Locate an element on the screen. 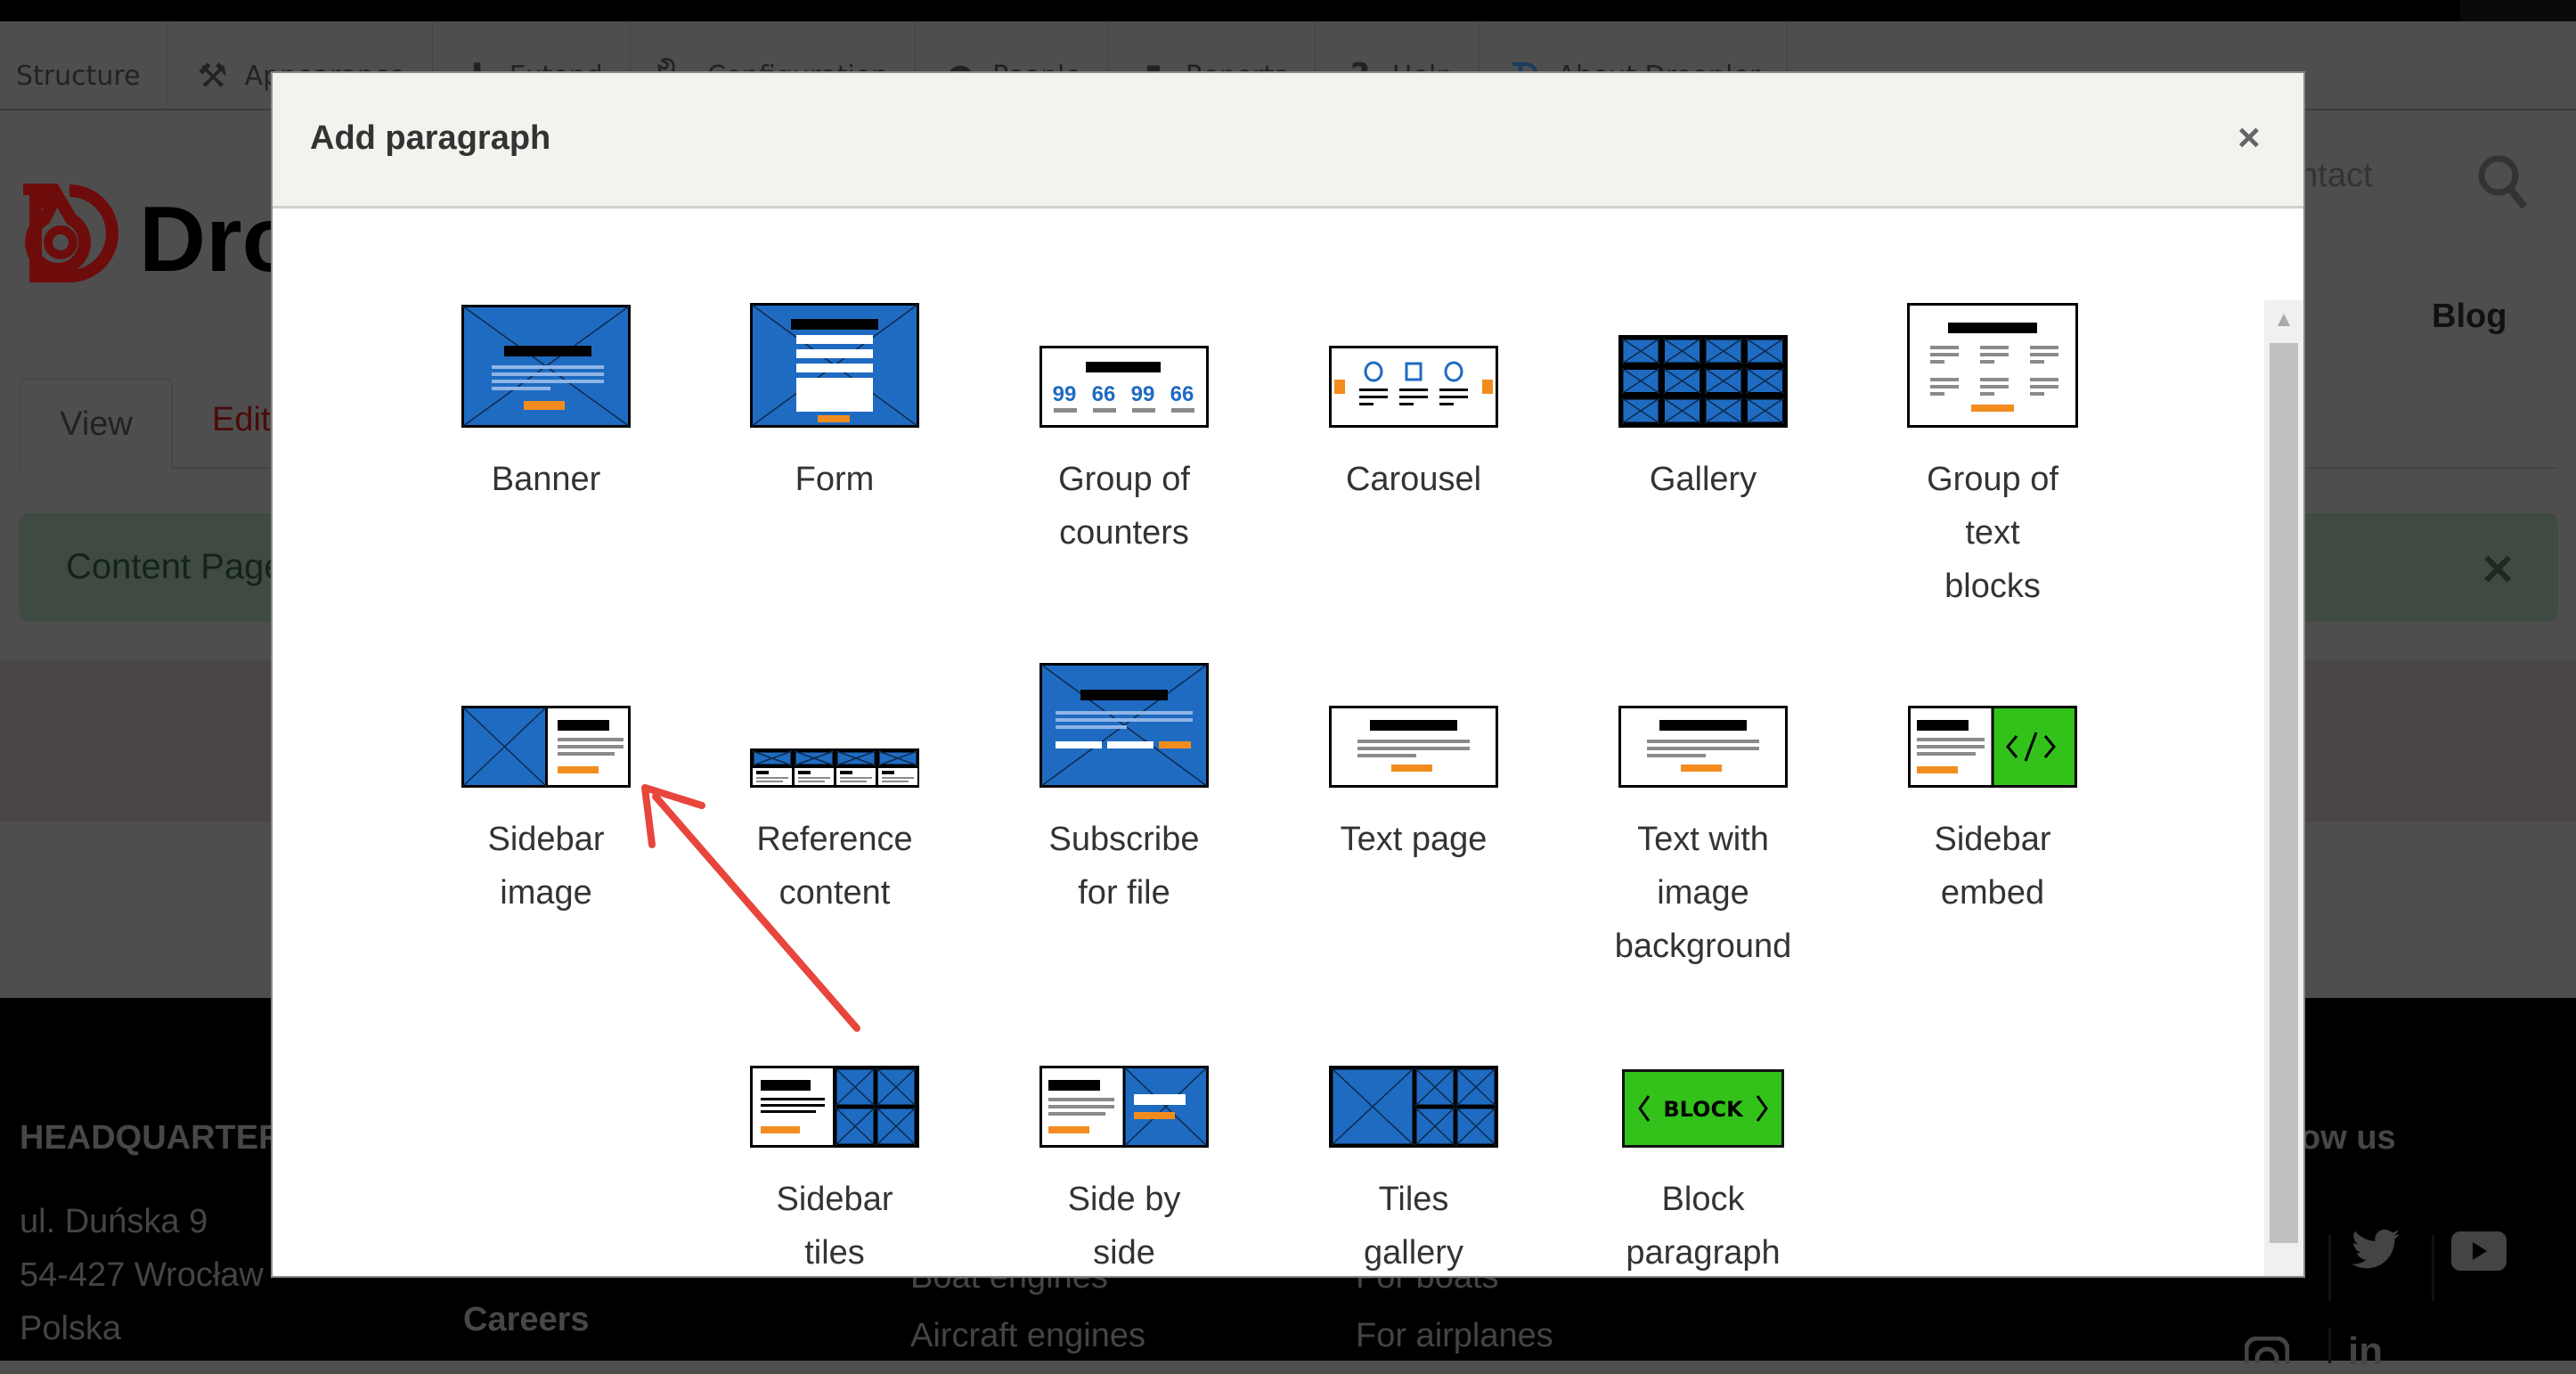 The height and width of the screenshot is (1374, 2576). embed-thumbnail-icon is located at coordinates (1993, 747).